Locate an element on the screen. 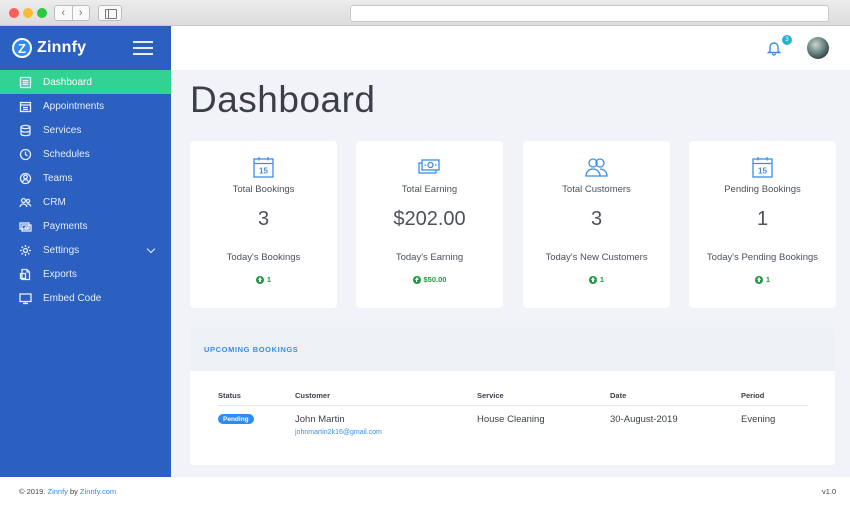  sidebar-item-schedules: Schedules is located at coordinates (85, 154).